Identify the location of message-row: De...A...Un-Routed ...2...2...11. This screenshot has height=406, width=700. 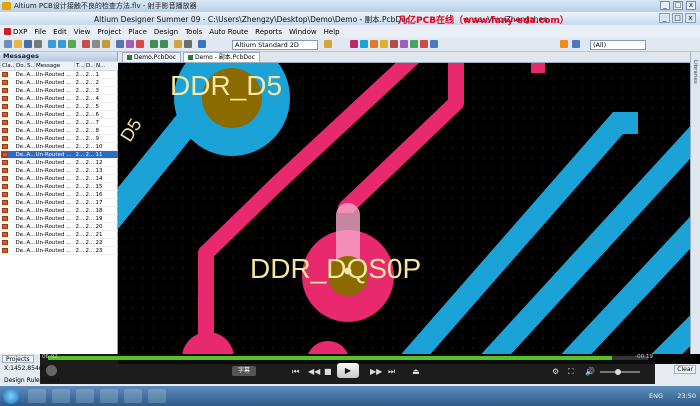
(59, 154).